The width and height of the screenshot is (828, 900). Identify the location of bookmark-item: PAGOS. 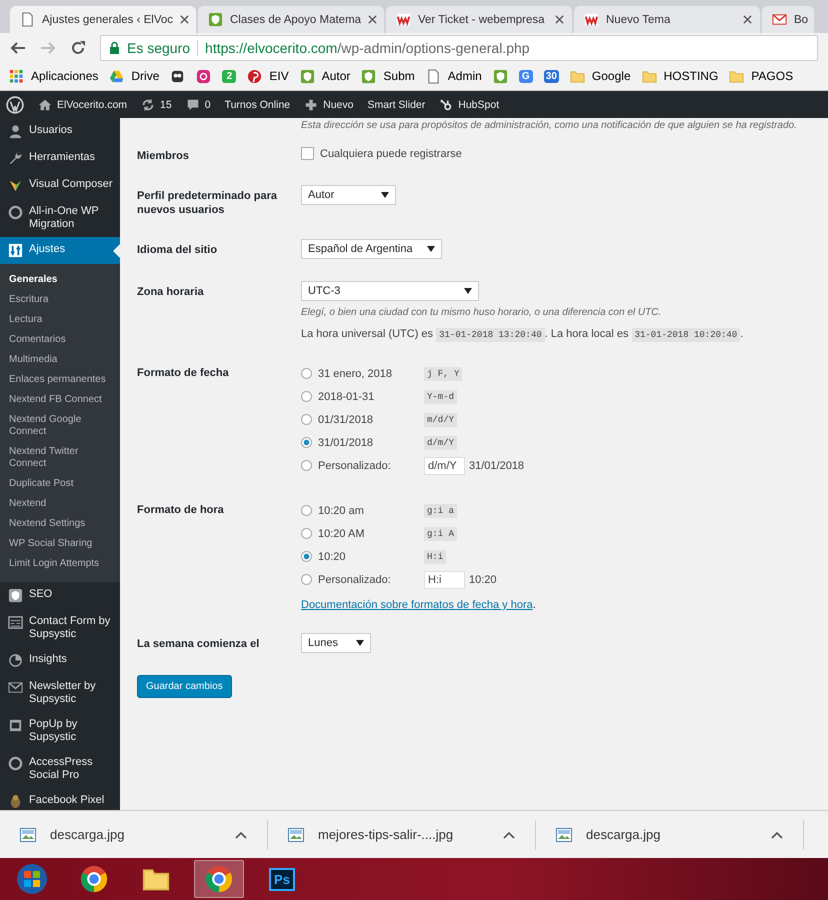
(761, 76).